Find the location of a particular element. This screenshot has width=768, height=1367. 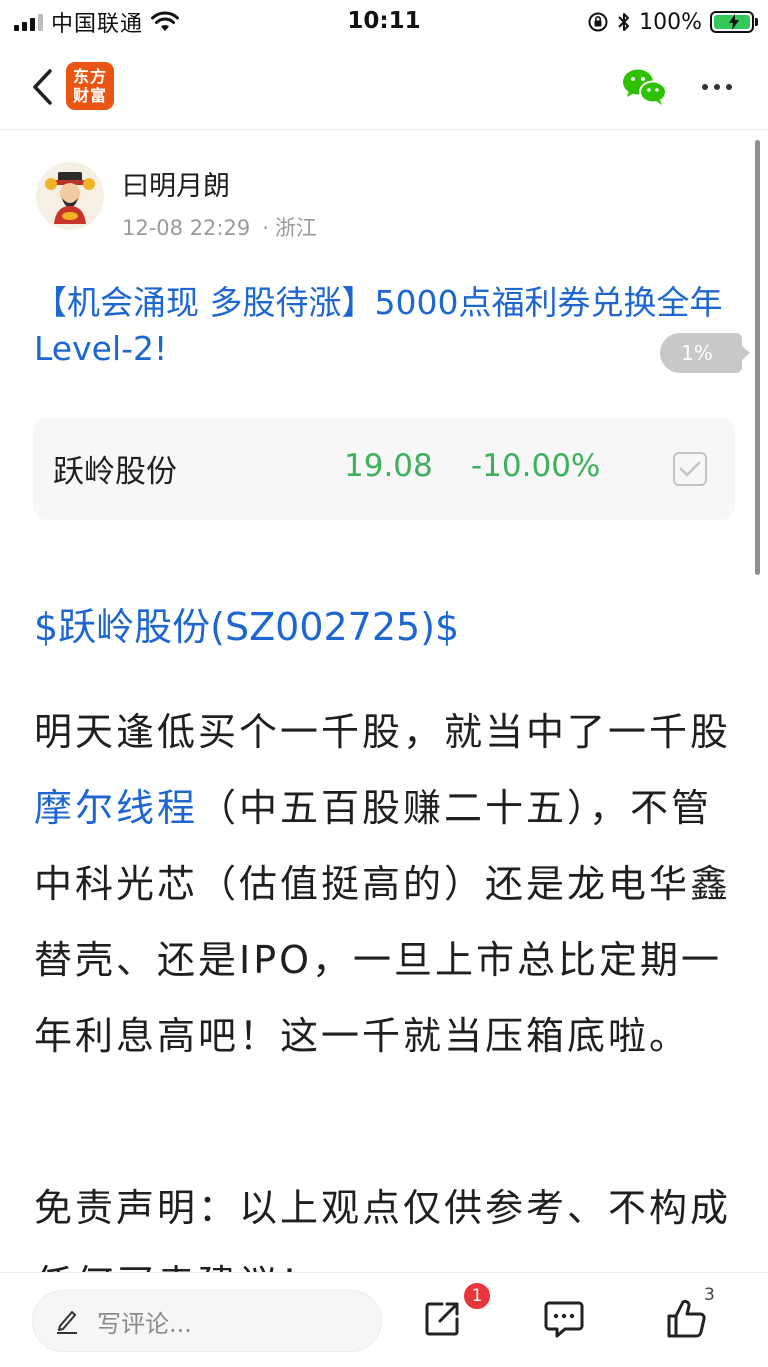

like-count: 3 is located at coordinates (709, 1295).